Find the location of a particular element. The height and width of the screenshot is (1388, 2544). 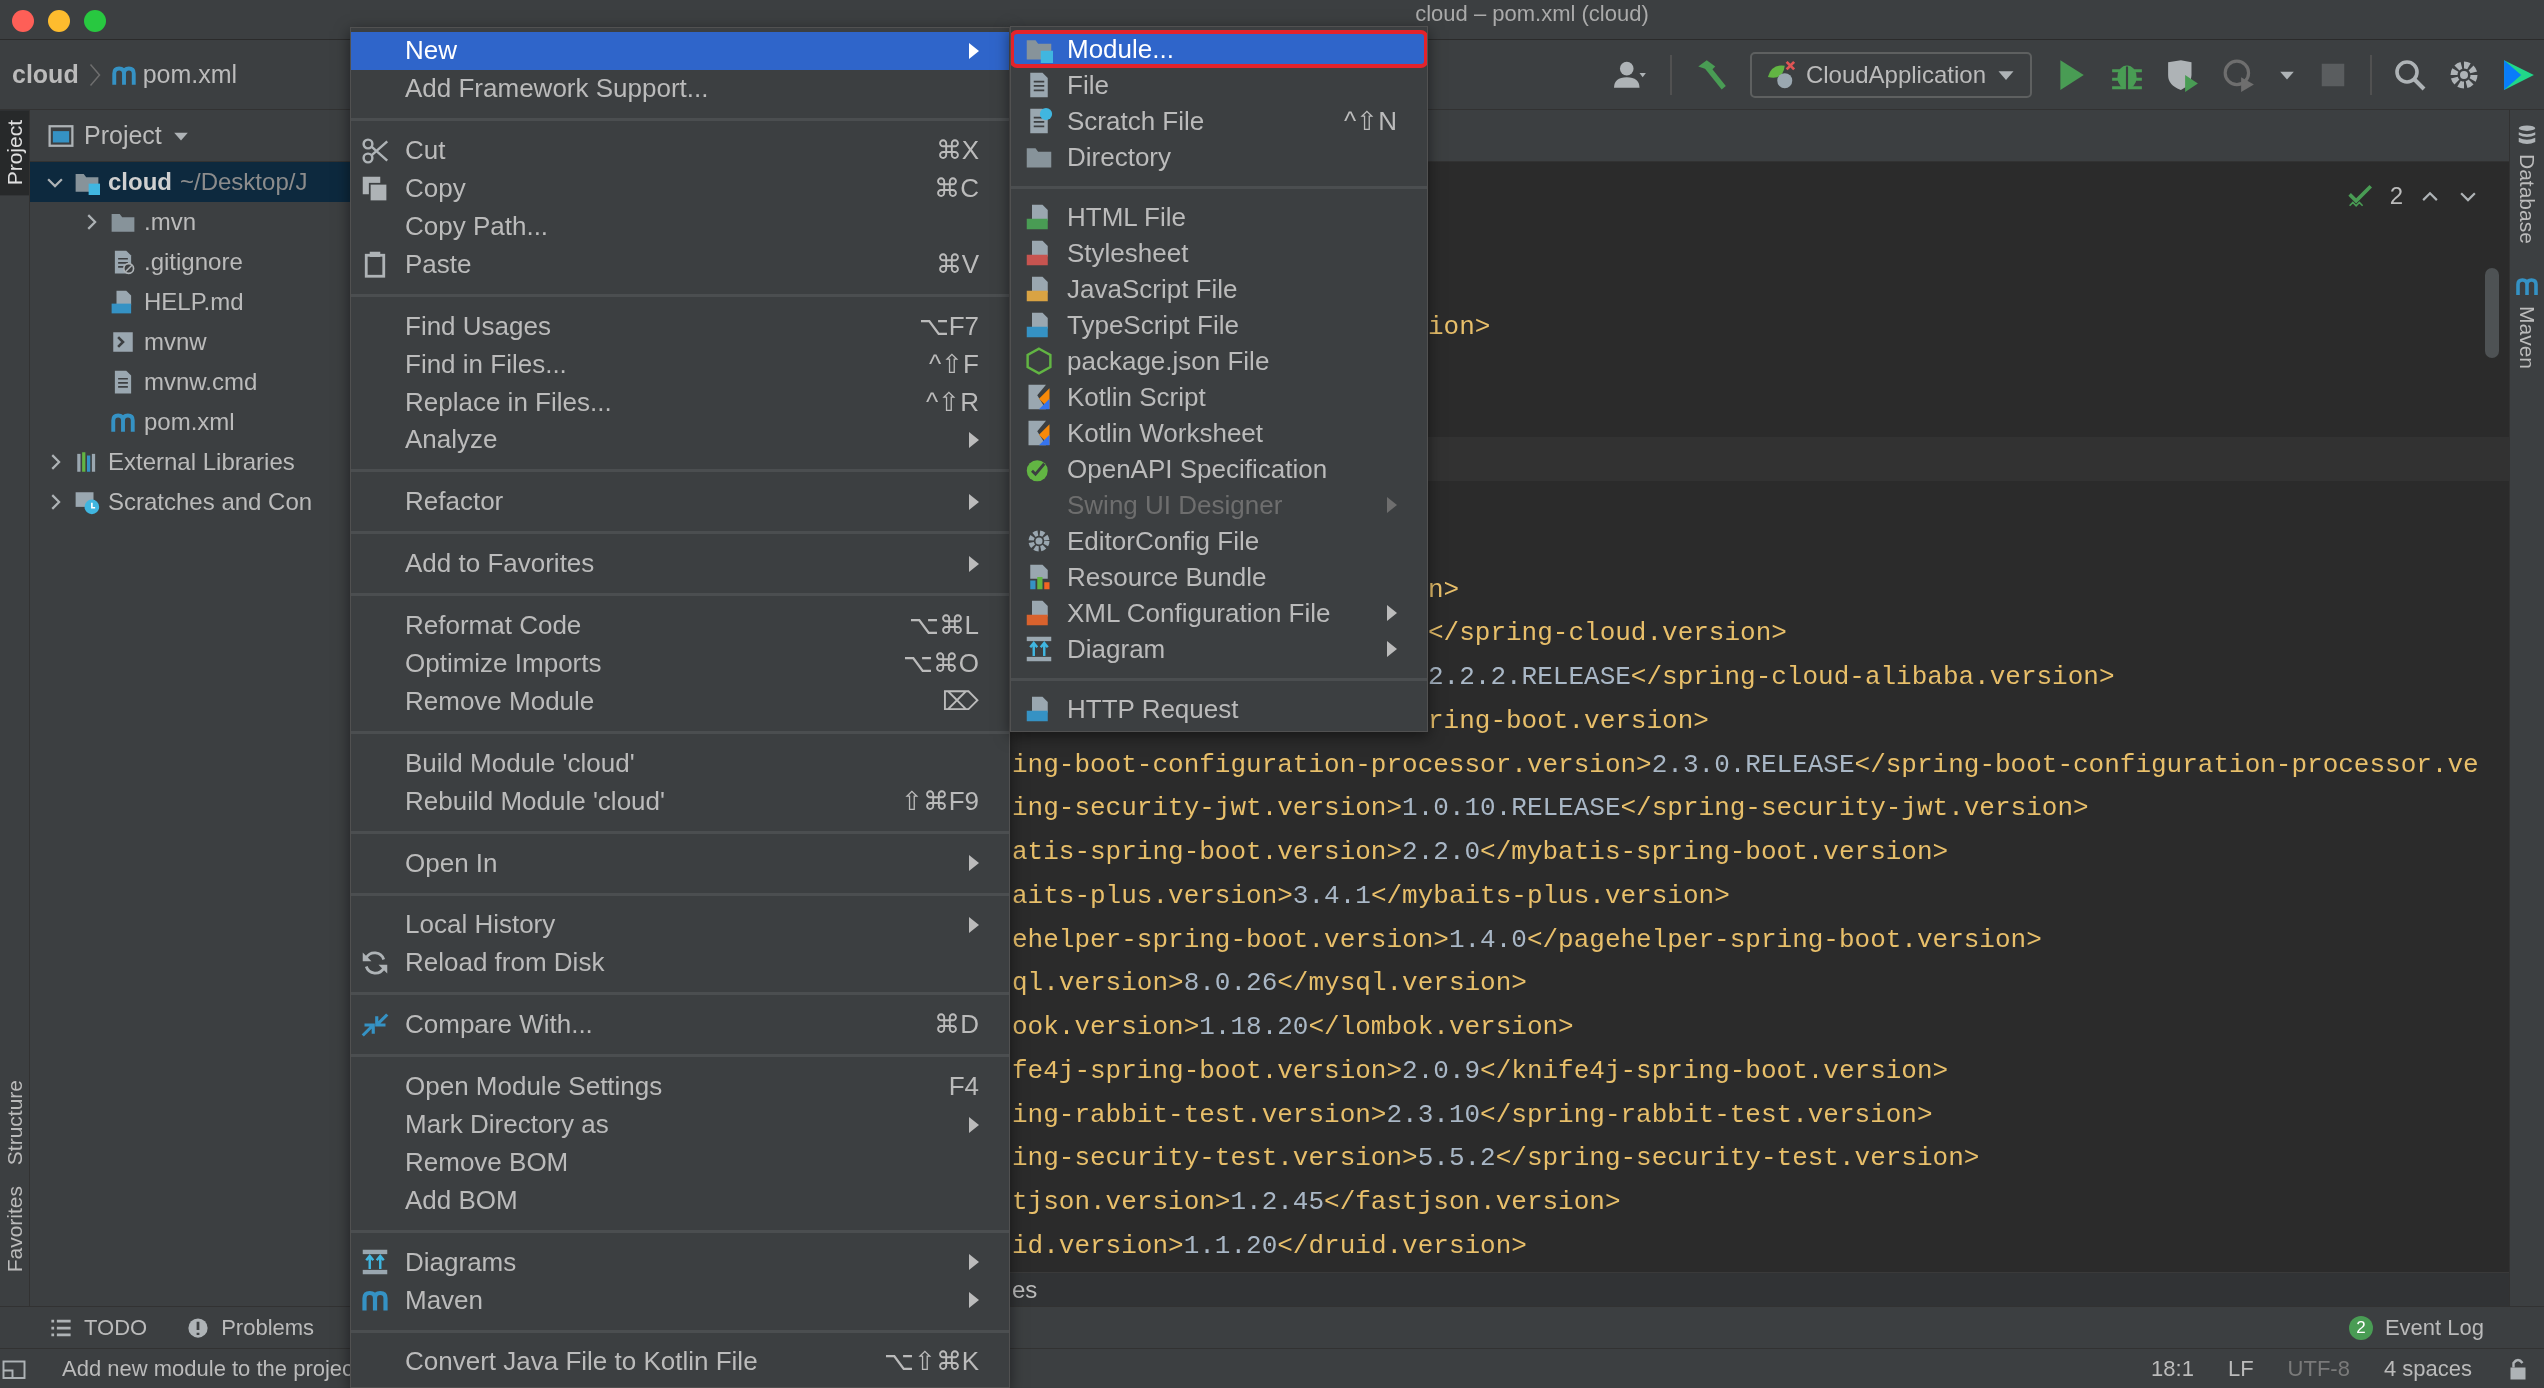

code-text: </spring-cloud-alibaba.version> is located at coordinates (1872, 677).